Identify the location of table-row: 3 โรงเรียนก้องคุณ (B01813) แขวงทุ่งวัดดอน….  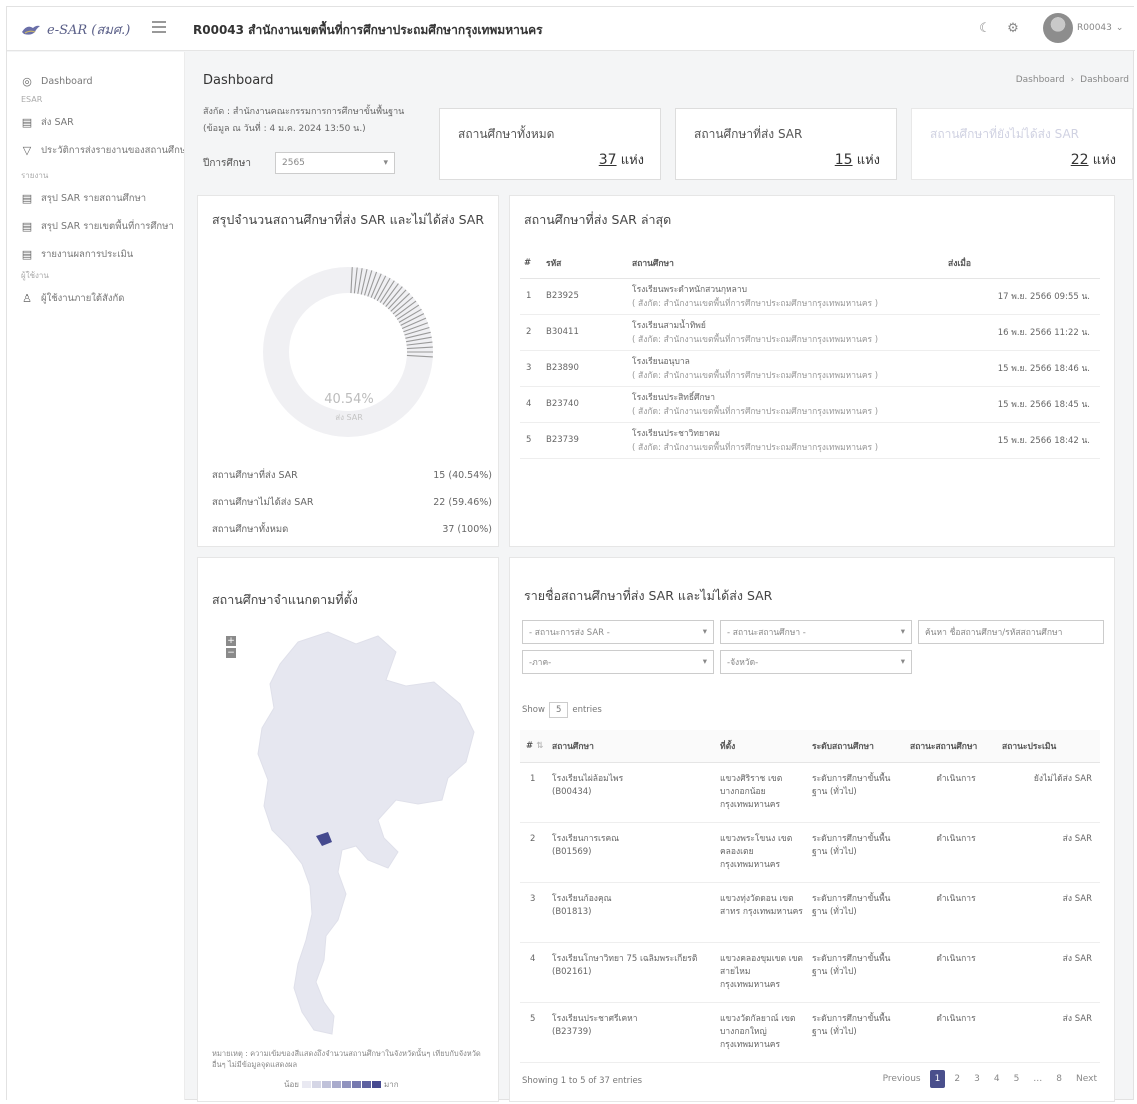
(810, 912).